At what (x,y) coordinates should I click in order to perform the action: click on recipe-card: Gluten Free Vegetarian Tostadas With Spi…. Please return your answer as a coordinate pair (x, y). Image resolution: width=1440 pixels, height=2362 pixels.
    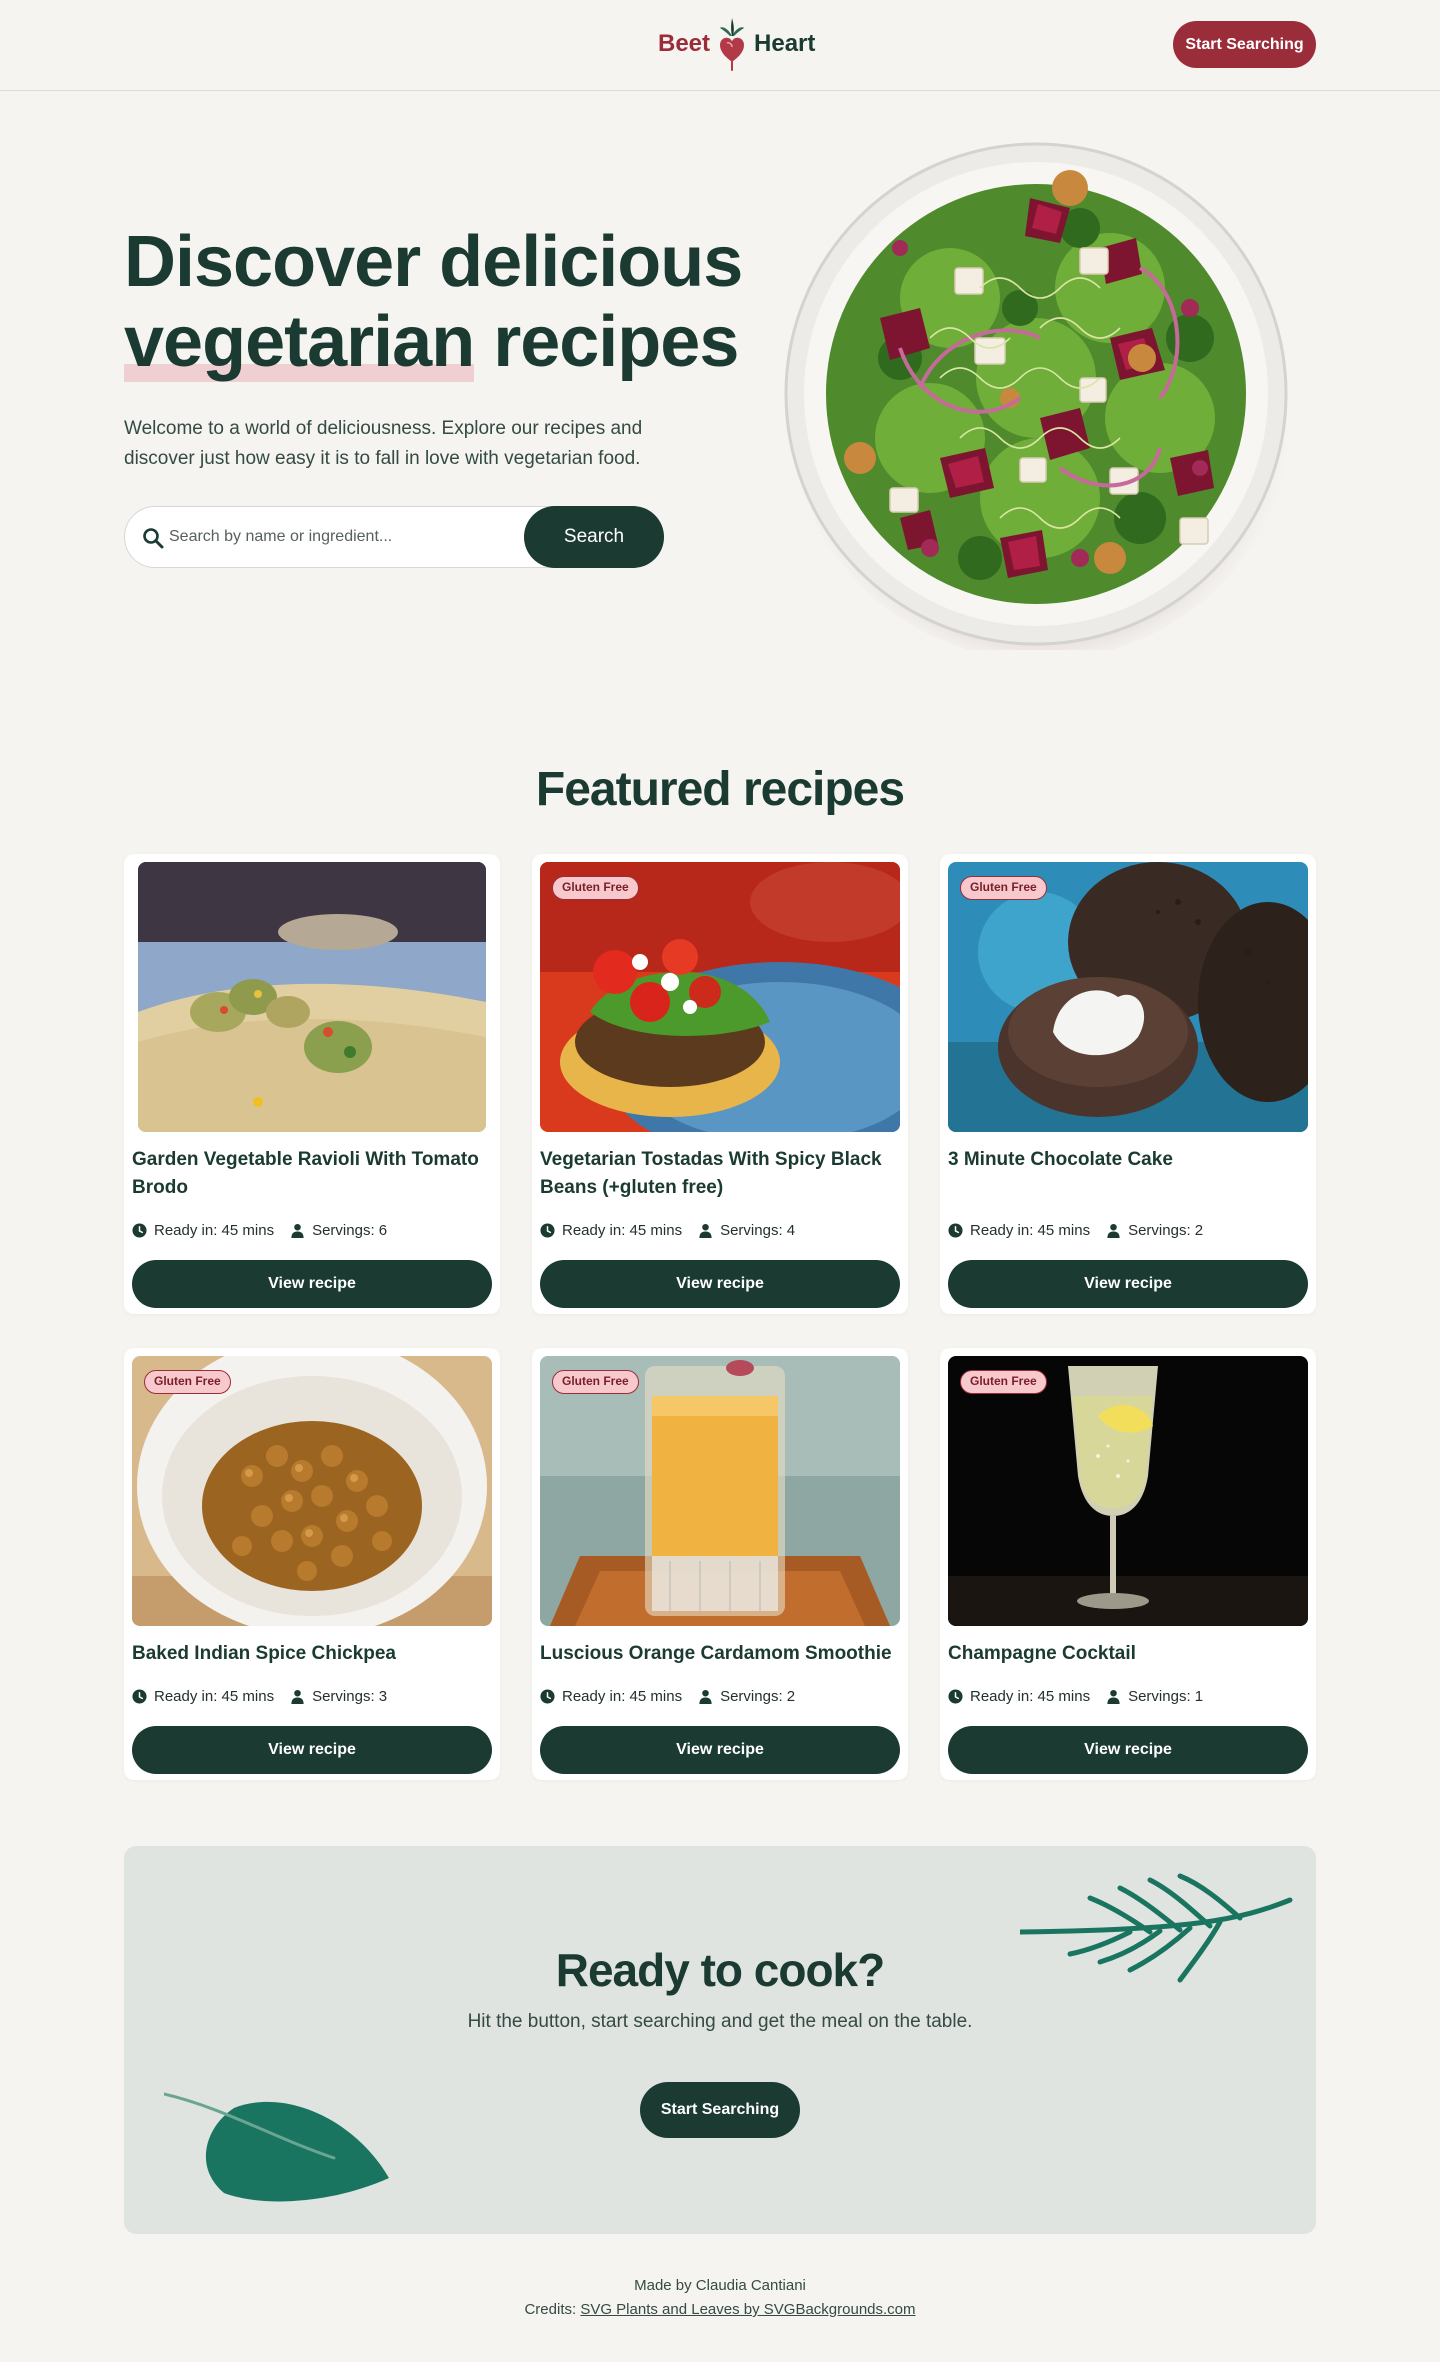
    Looking at the image, I should click on (720, 1084).